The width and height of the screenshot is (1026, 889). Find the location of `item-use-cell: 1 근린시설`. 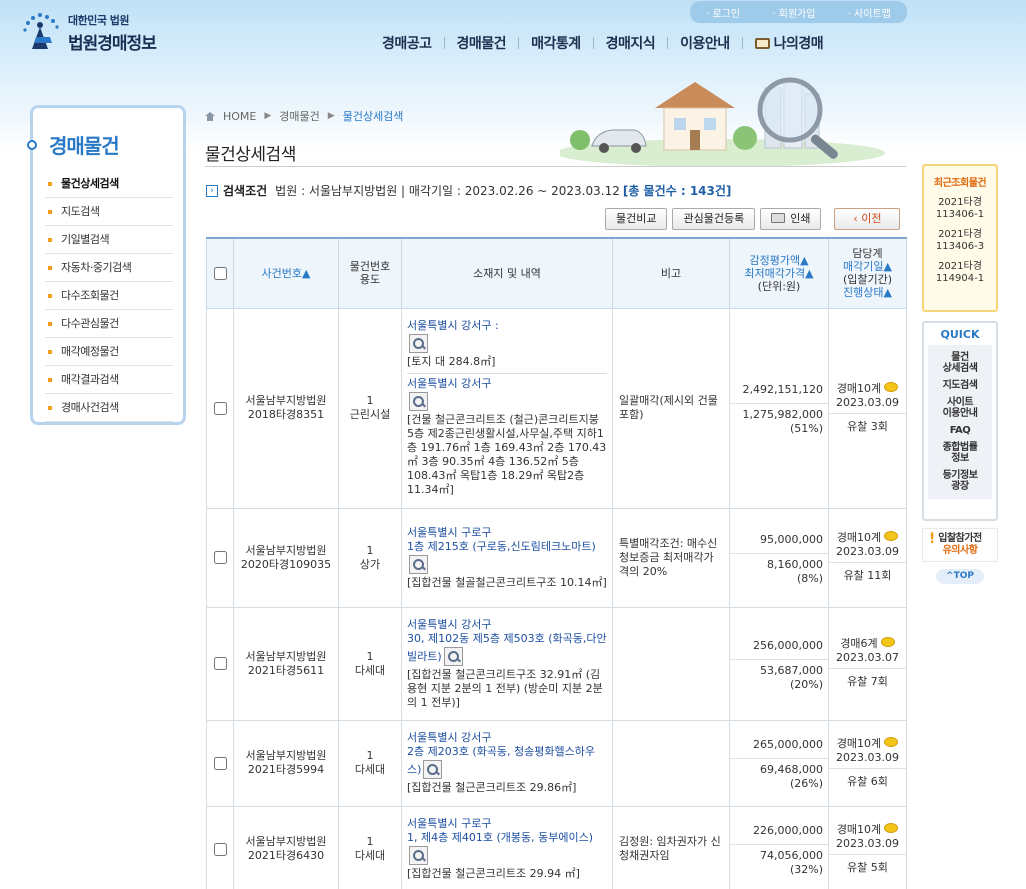

item-use-cell: 1 근린시설 is located at coordinates (370, 408).